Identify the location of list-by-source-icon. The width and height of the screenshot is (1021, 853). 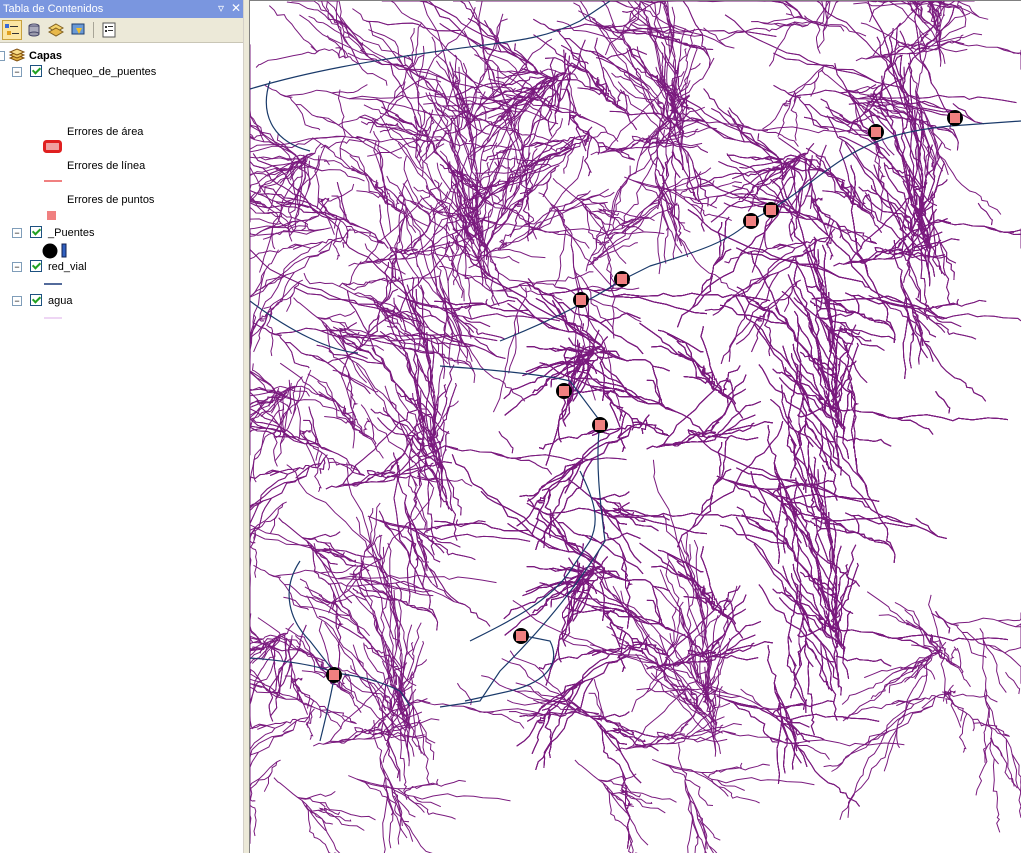
(34, 30).